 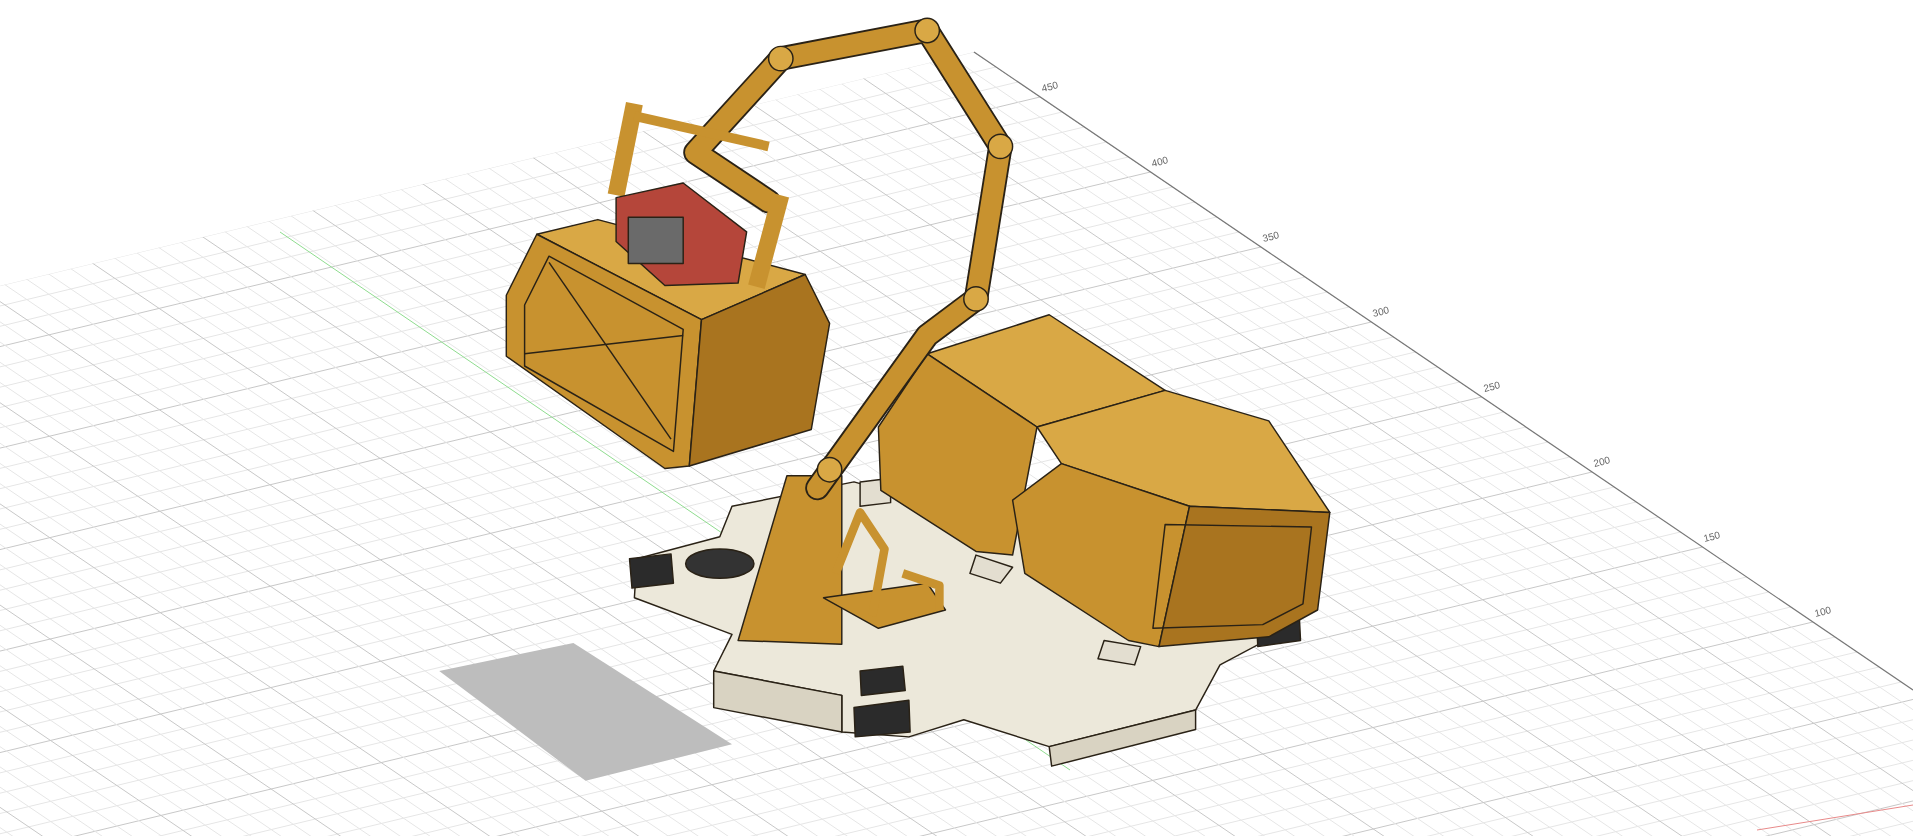 I want to click on grid-scale-label: 150, so click(x=1712, y=537).